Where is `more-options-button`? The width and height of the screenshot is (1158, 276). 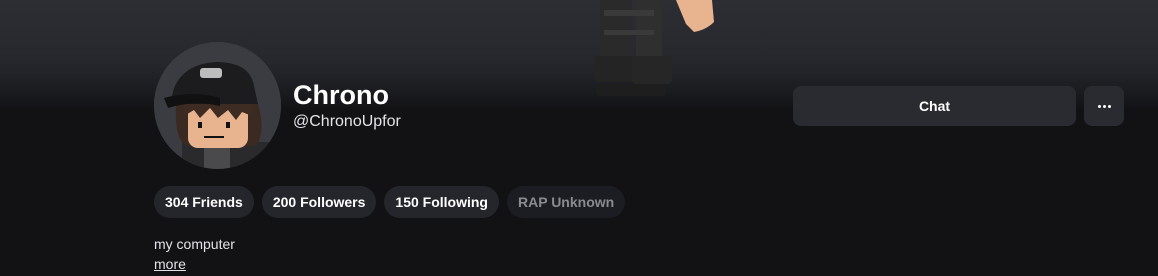 more-options-button is located at coordinates (1104, 106).